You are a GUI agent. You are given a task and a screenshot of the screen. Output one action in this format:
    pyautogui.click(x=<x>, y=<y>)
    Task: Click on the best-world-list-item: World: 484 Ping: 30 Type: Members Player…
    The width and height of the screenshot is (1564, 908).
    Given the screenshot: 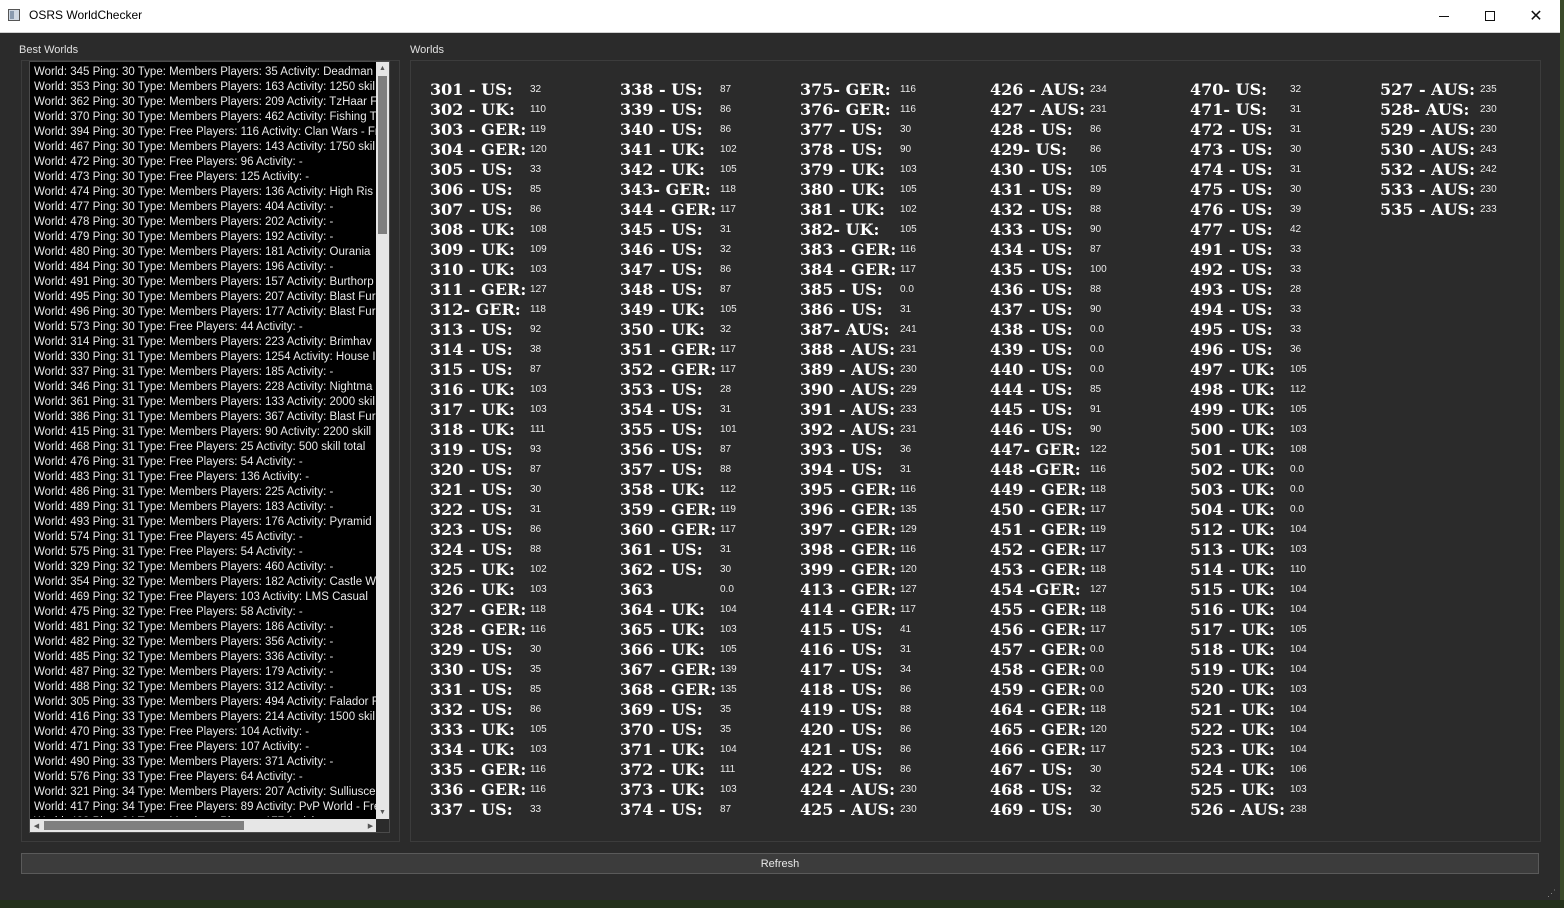 What is the action you would take?
    pyautogui.click(x=205, y=267)
    